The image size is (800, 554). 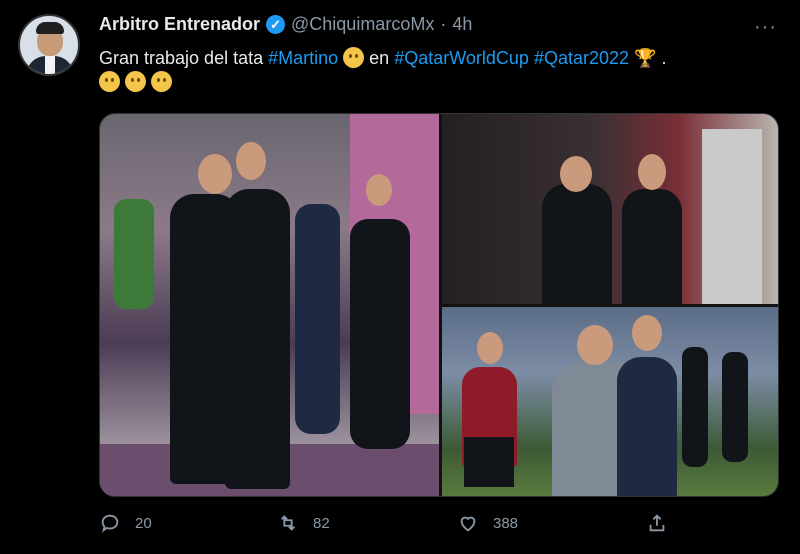 I want to click on rolling-laughing-face-emoji-icon, so click(x=162, y=81).